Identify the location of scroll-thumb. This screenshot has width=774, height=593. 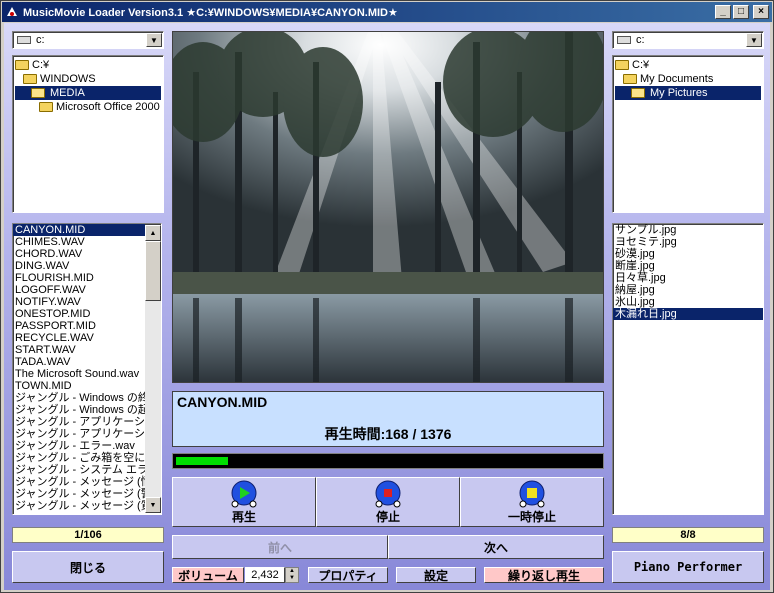
(153, 271).